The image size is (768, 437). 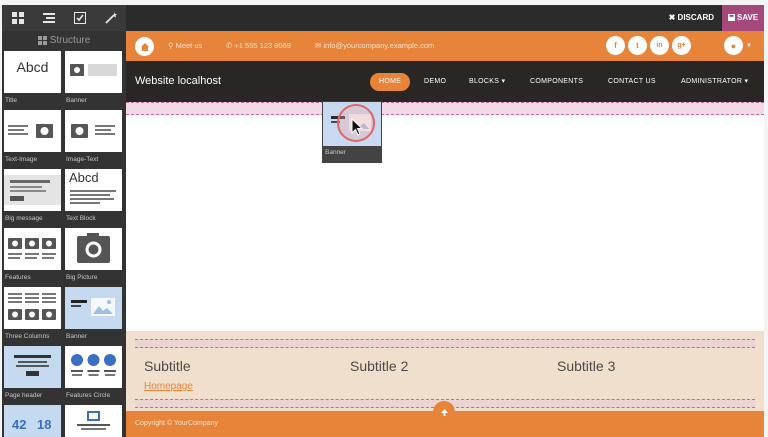 I want to click on snippet-banner-selected: Banner, so click(x=93, y=315).